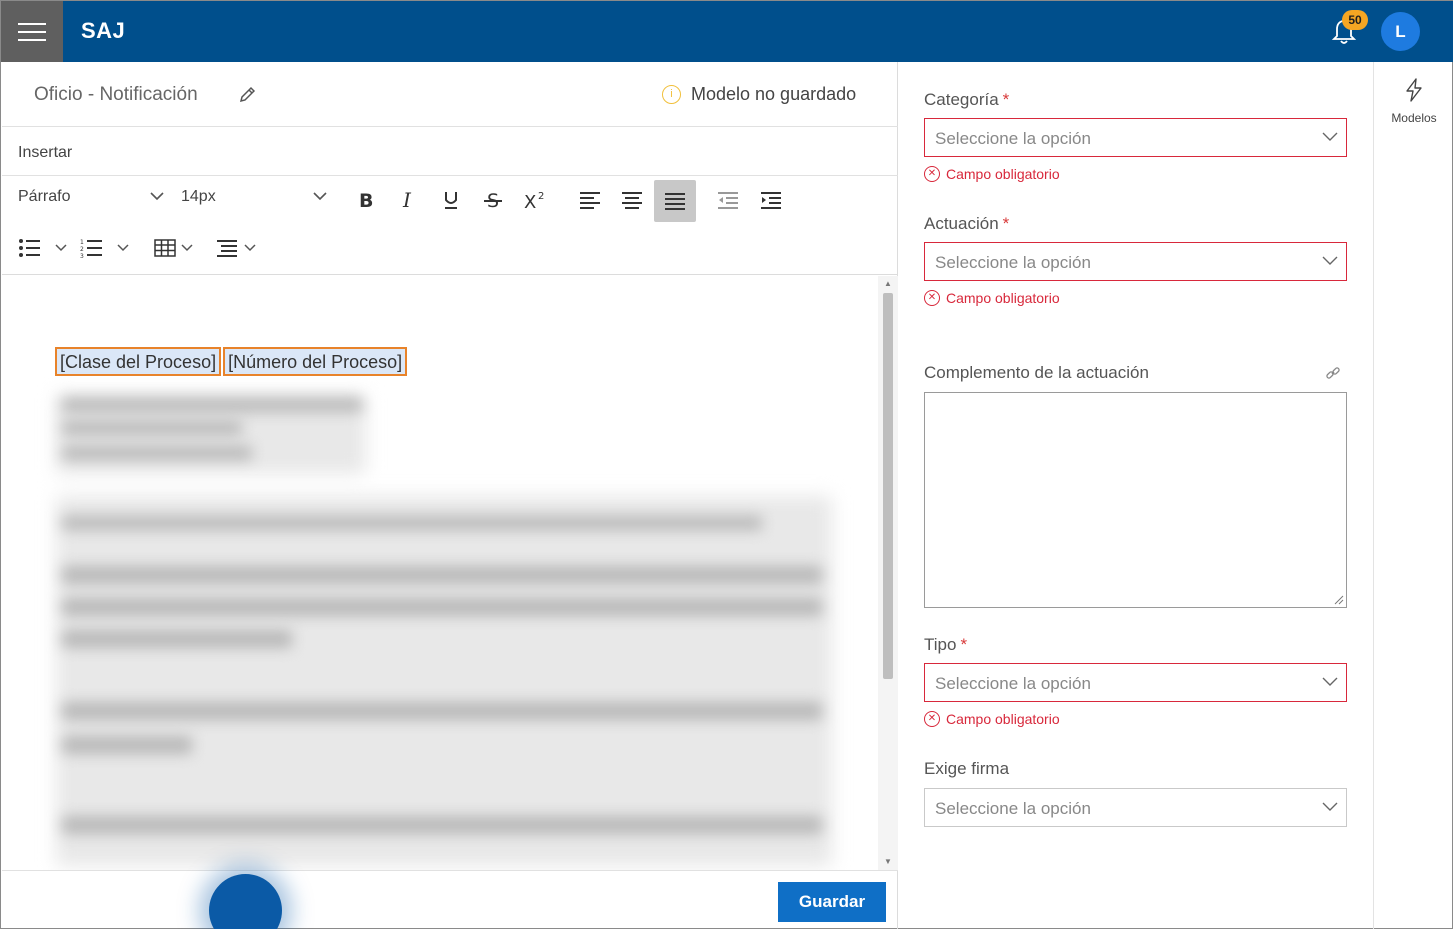 The height and width of the screenshot is (929, 1453). Describe the element at coordinates (1414, 118) in the screenshot. I see `modelos-label: Modelos` at that location.